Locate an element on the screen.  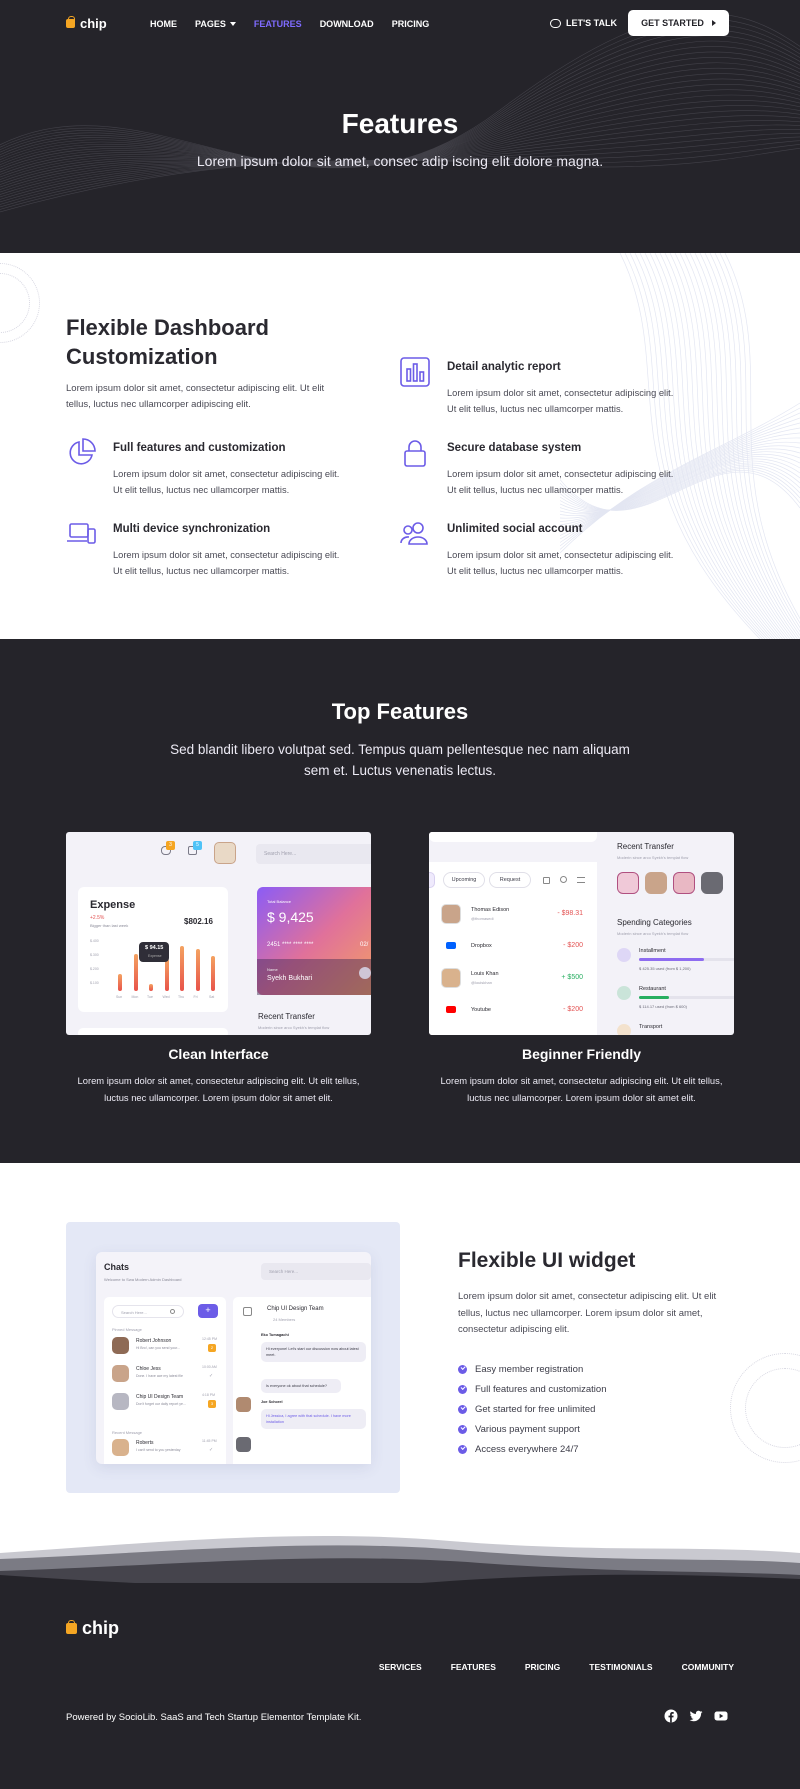
facebook-icon is located at coordinates (671, 1716).